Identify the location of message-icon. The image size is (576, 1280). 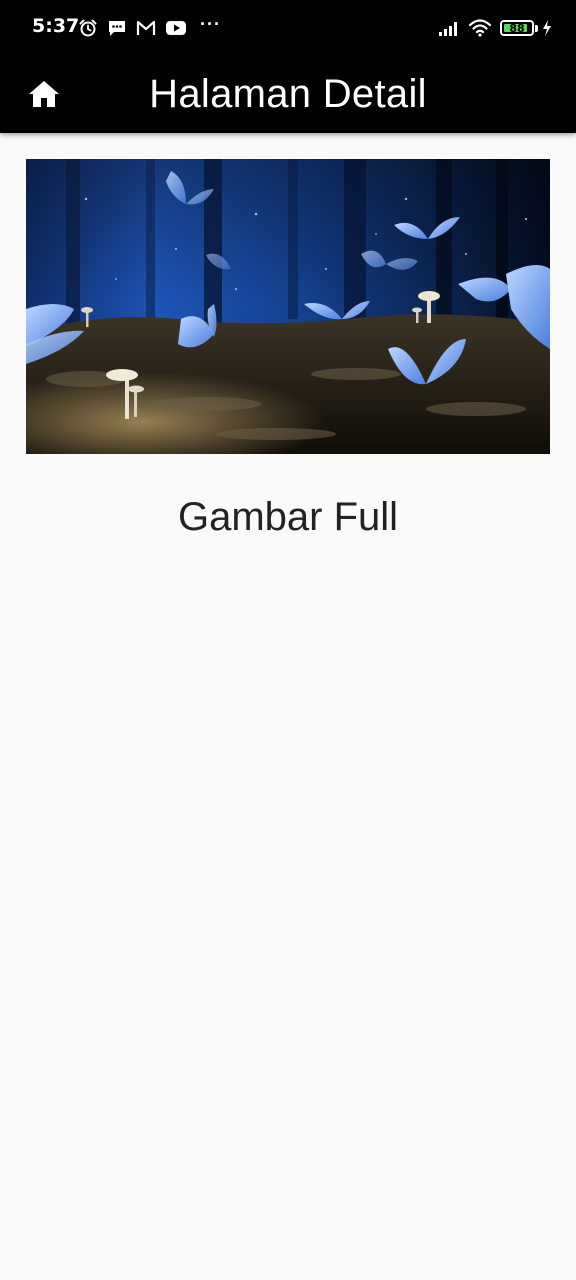
(117, 28).